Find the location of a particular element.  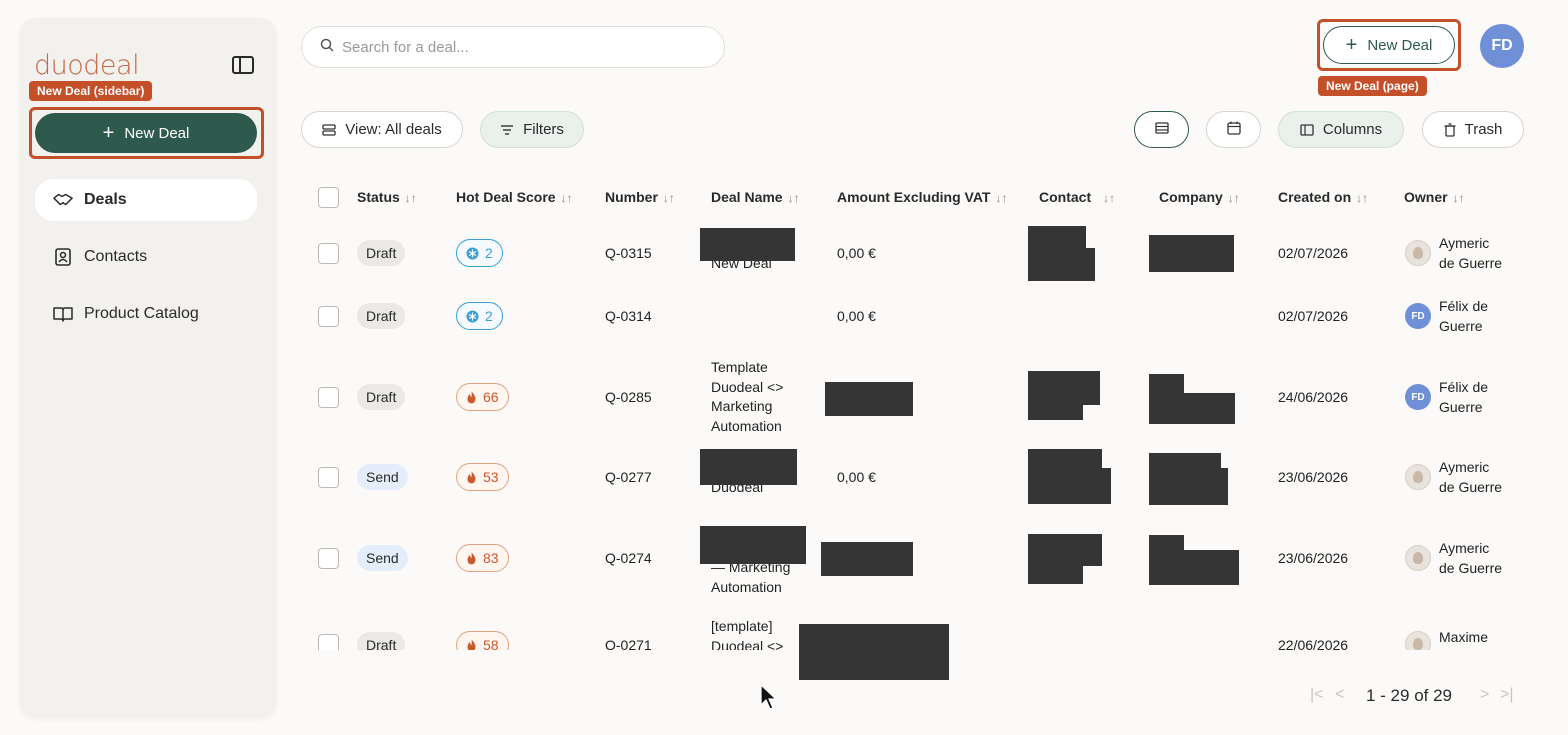

column-header-contact: Contact ↓↑ is located at coordinates (1077, 197).